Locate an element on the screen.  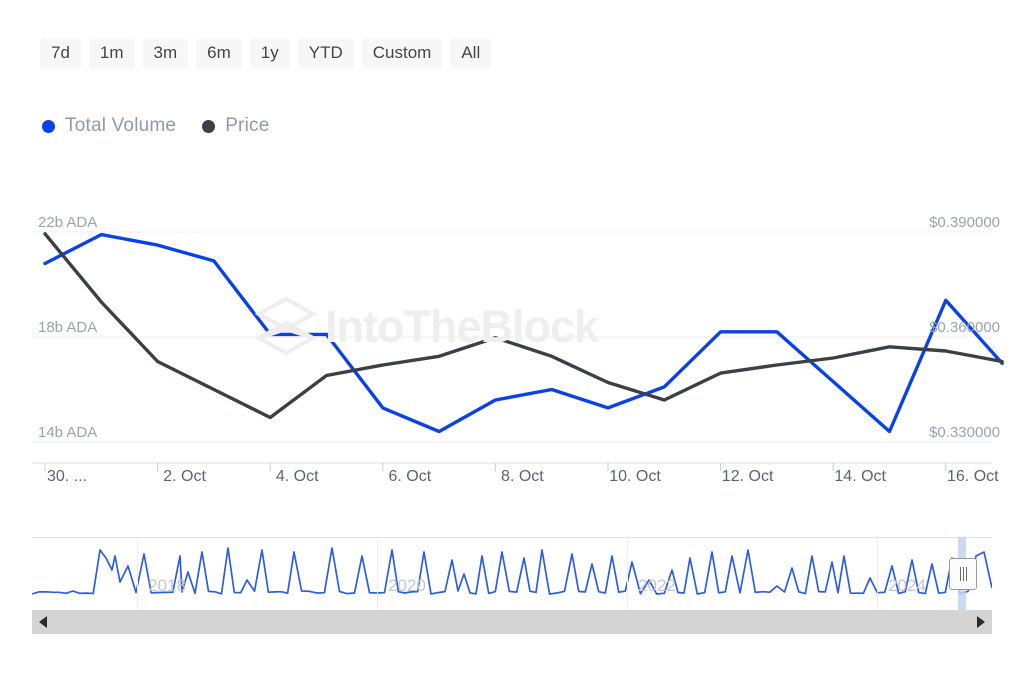
range-button-1m: 1m is located at coordinates (111, 53).